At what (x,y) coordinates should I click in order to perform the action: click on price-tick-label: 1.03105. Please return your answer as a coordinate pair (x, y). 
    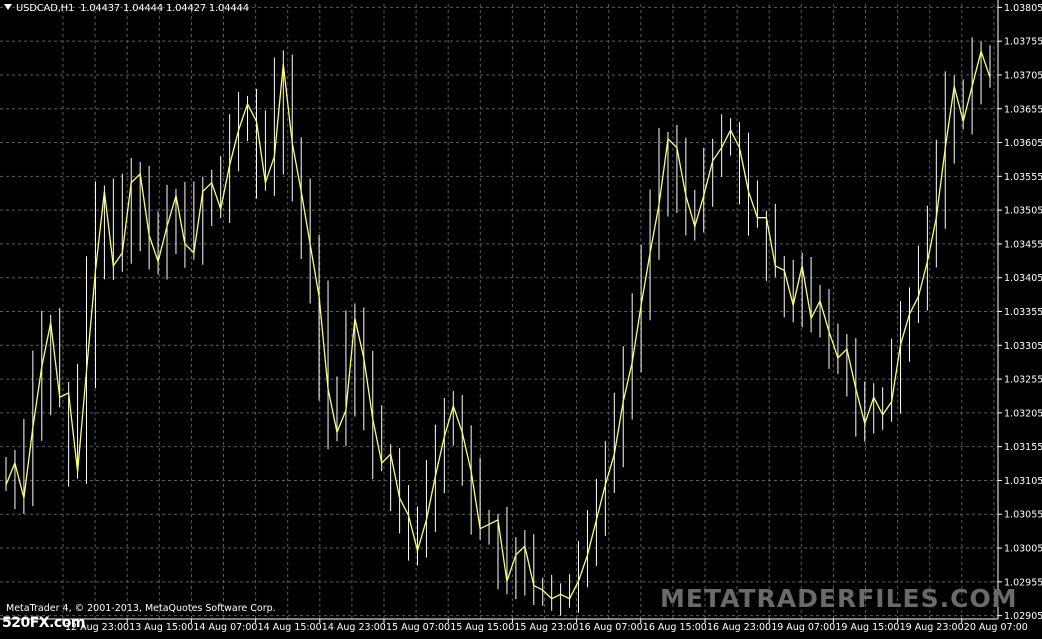
    Looking at the image, I should click on (1023, 481).